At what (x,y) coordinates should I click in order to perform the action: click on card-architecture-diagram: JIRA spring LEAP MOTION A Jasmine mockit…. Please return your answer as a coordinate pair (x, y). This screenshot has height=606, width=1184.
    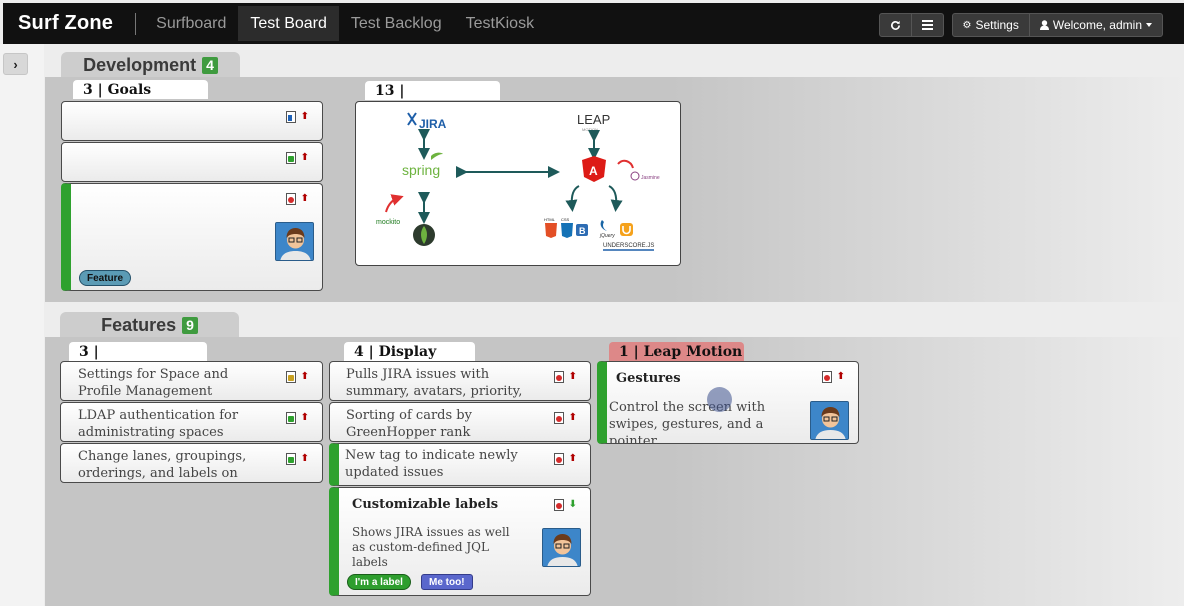
    Looking at the image, I should click on (518, 183).